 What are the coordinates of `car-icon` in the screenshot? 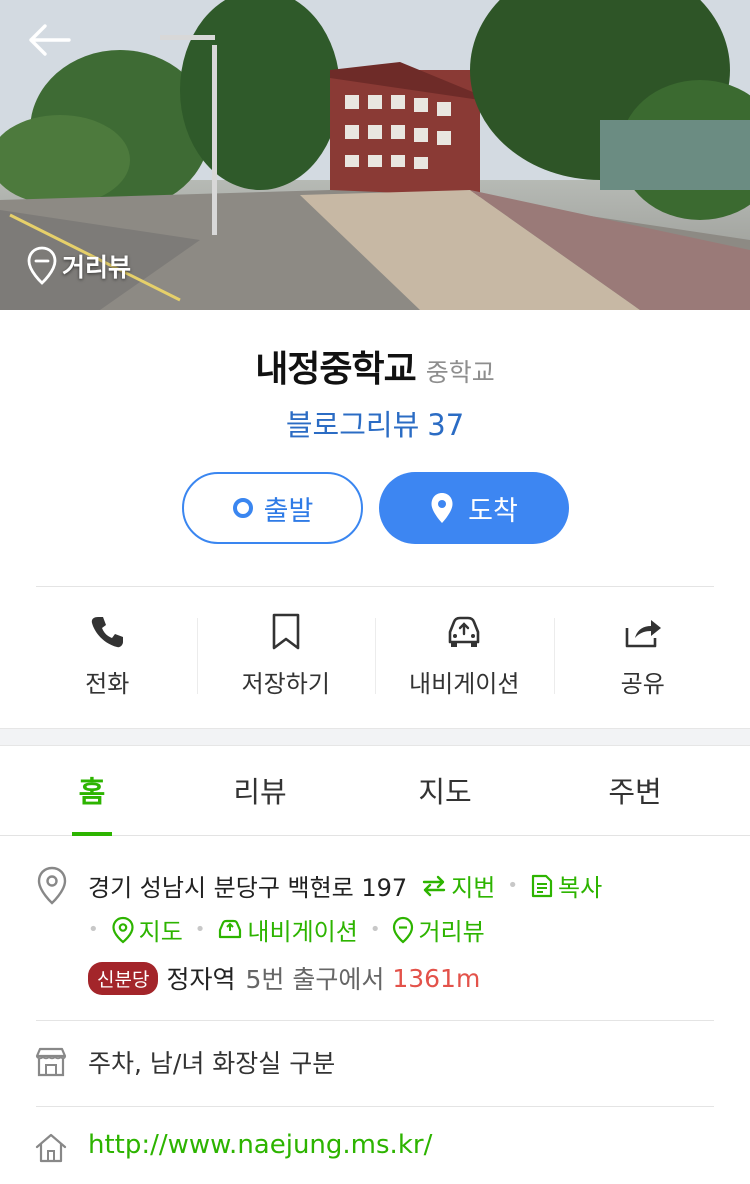 It's located at (230, 928).